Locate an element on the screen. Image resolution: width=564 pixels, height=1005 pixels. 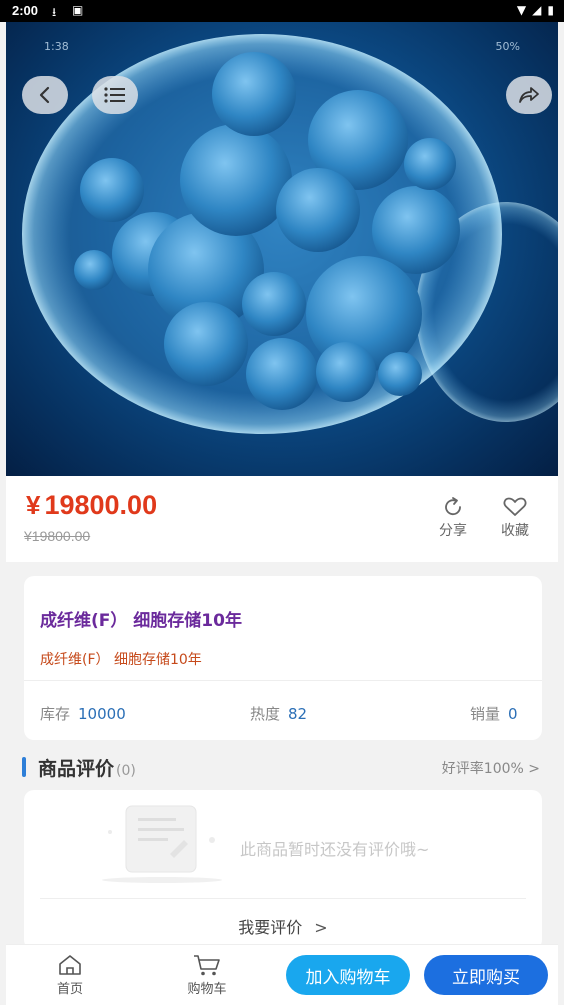
bottom-action-bar: 首页 购物车 加入购物车 立即购买 is located at coordinates (282, 974).